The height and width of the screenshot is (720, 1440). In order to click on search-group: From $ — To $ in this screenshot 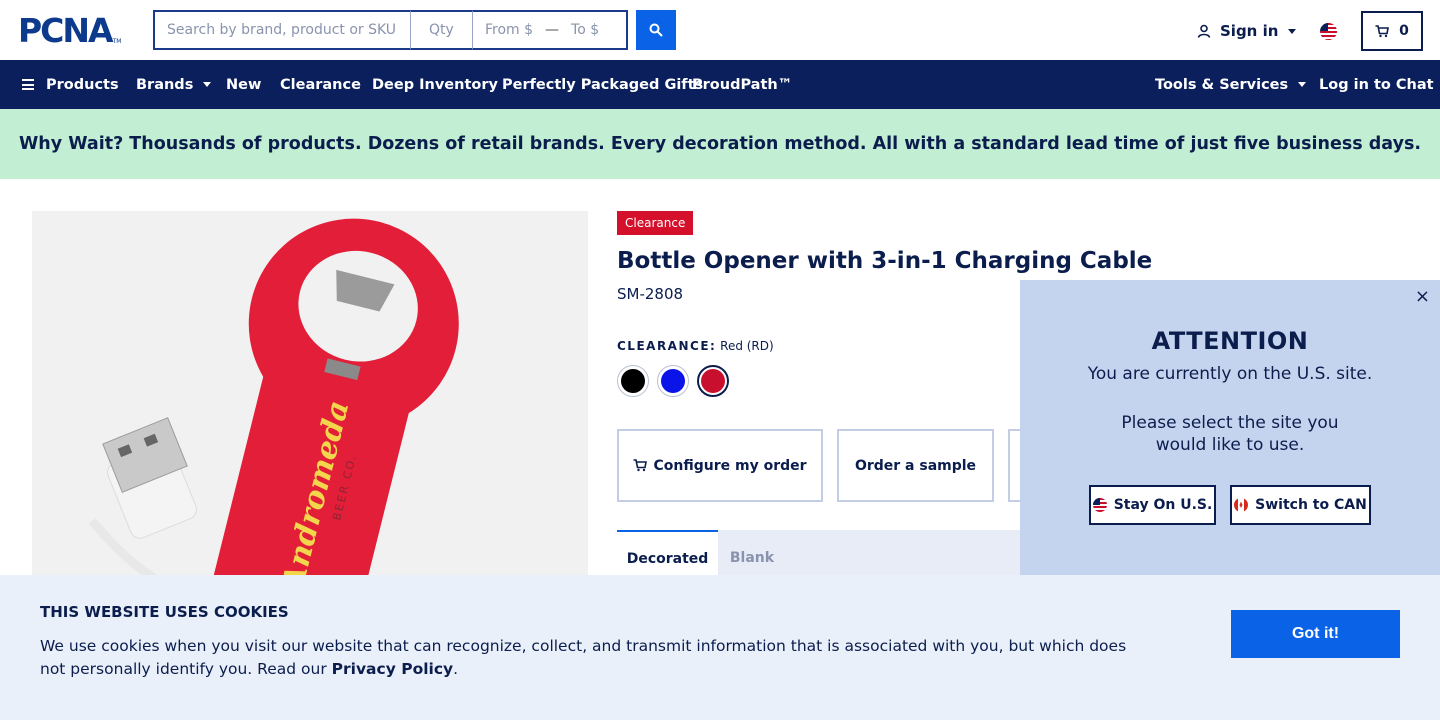, I will do `click(414, 30)`.